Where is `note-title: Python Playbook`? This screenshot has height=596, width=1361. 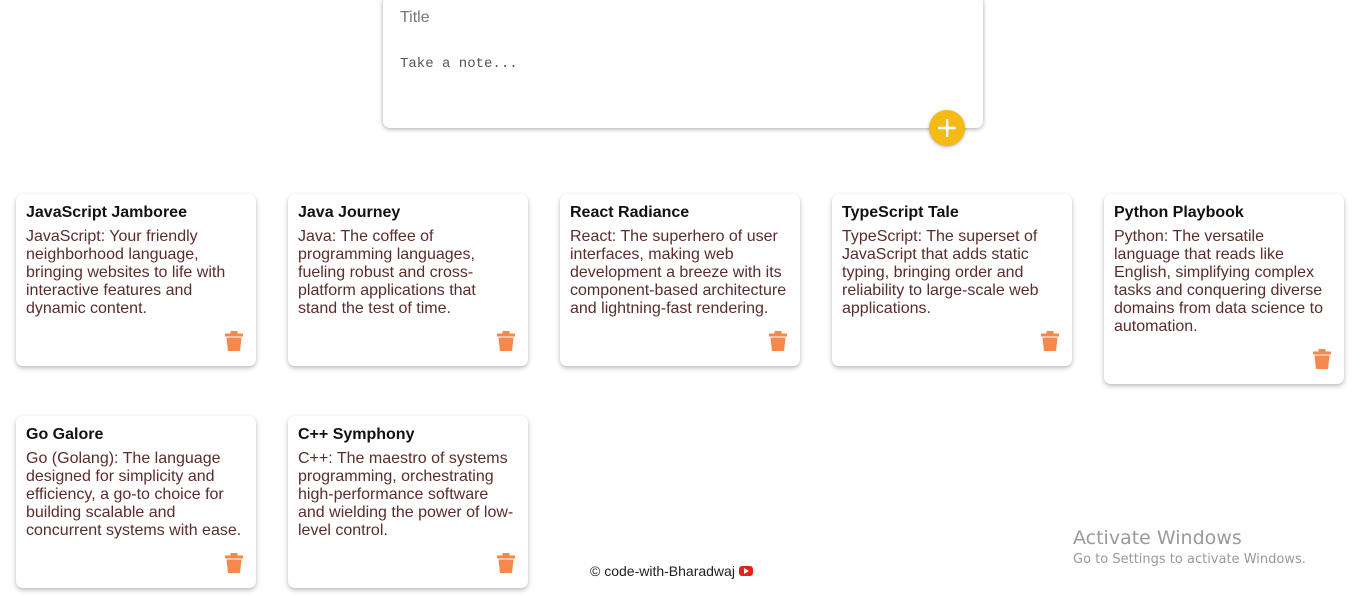 note-title: Python Playbook is located at coordinates (1179, 212).